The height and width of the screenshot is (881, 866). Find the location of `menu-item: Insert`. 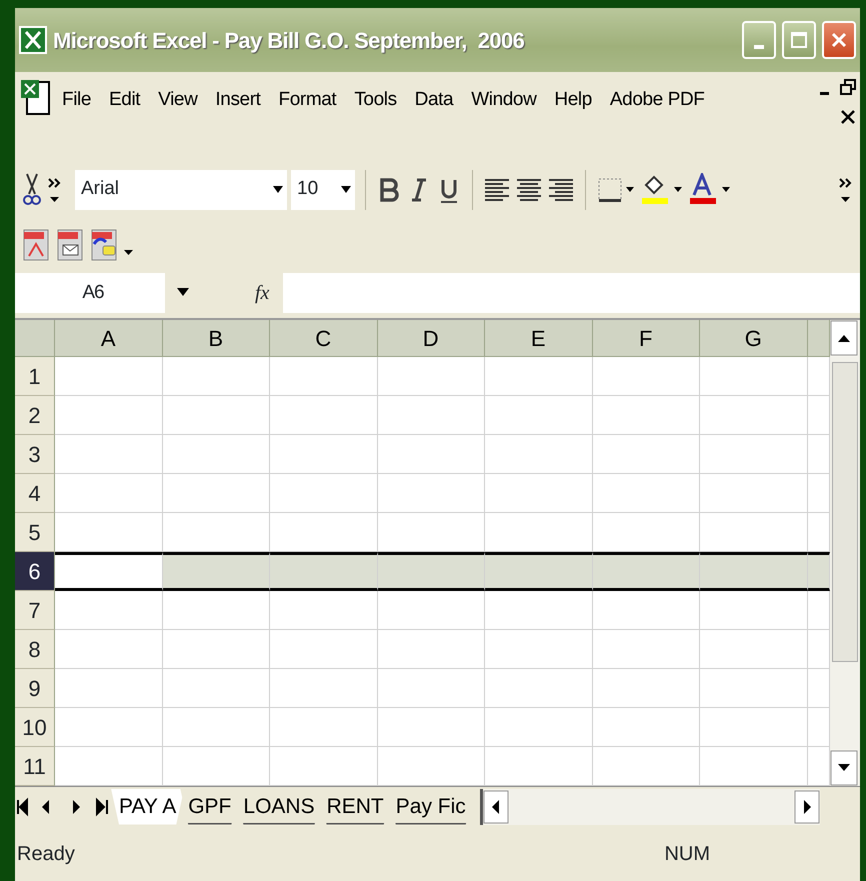

menu-item: Insert is located at coordinates (238, 98).